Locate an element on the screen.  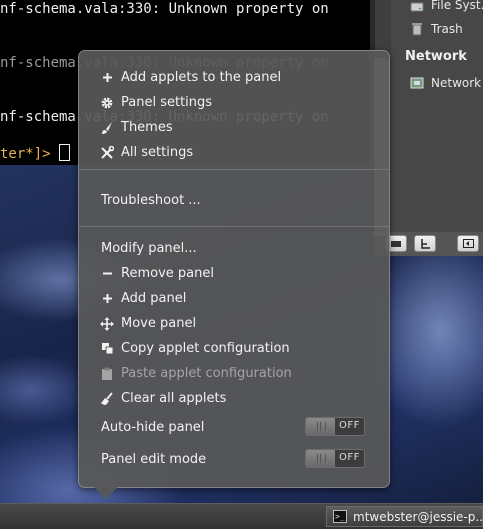
sidebar-item-network: Network is located at coordinates (456, 83).